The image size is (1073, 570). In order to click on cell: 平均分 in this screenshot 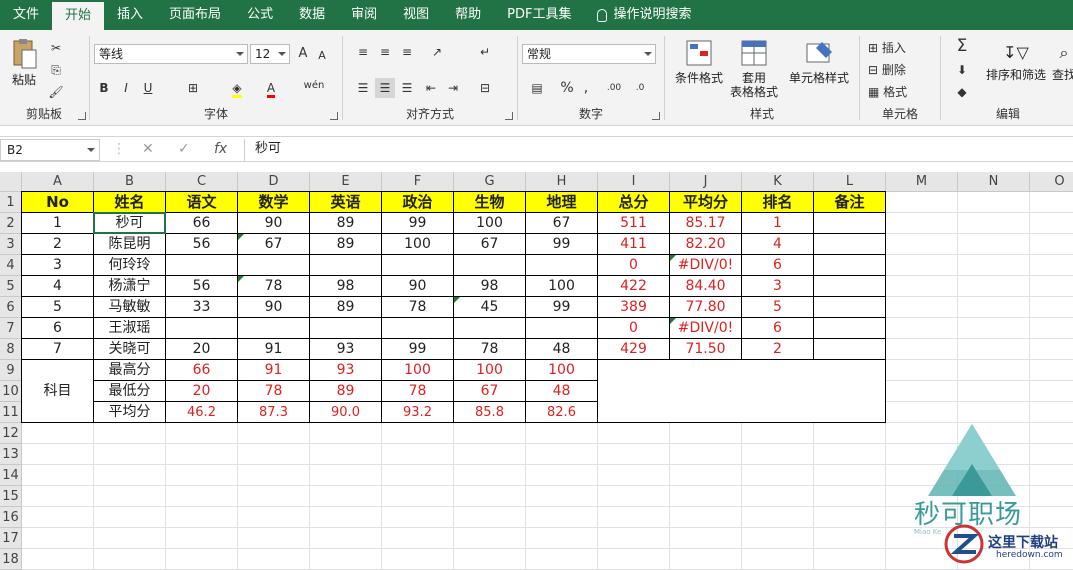, I will do `click(706, 202)`.